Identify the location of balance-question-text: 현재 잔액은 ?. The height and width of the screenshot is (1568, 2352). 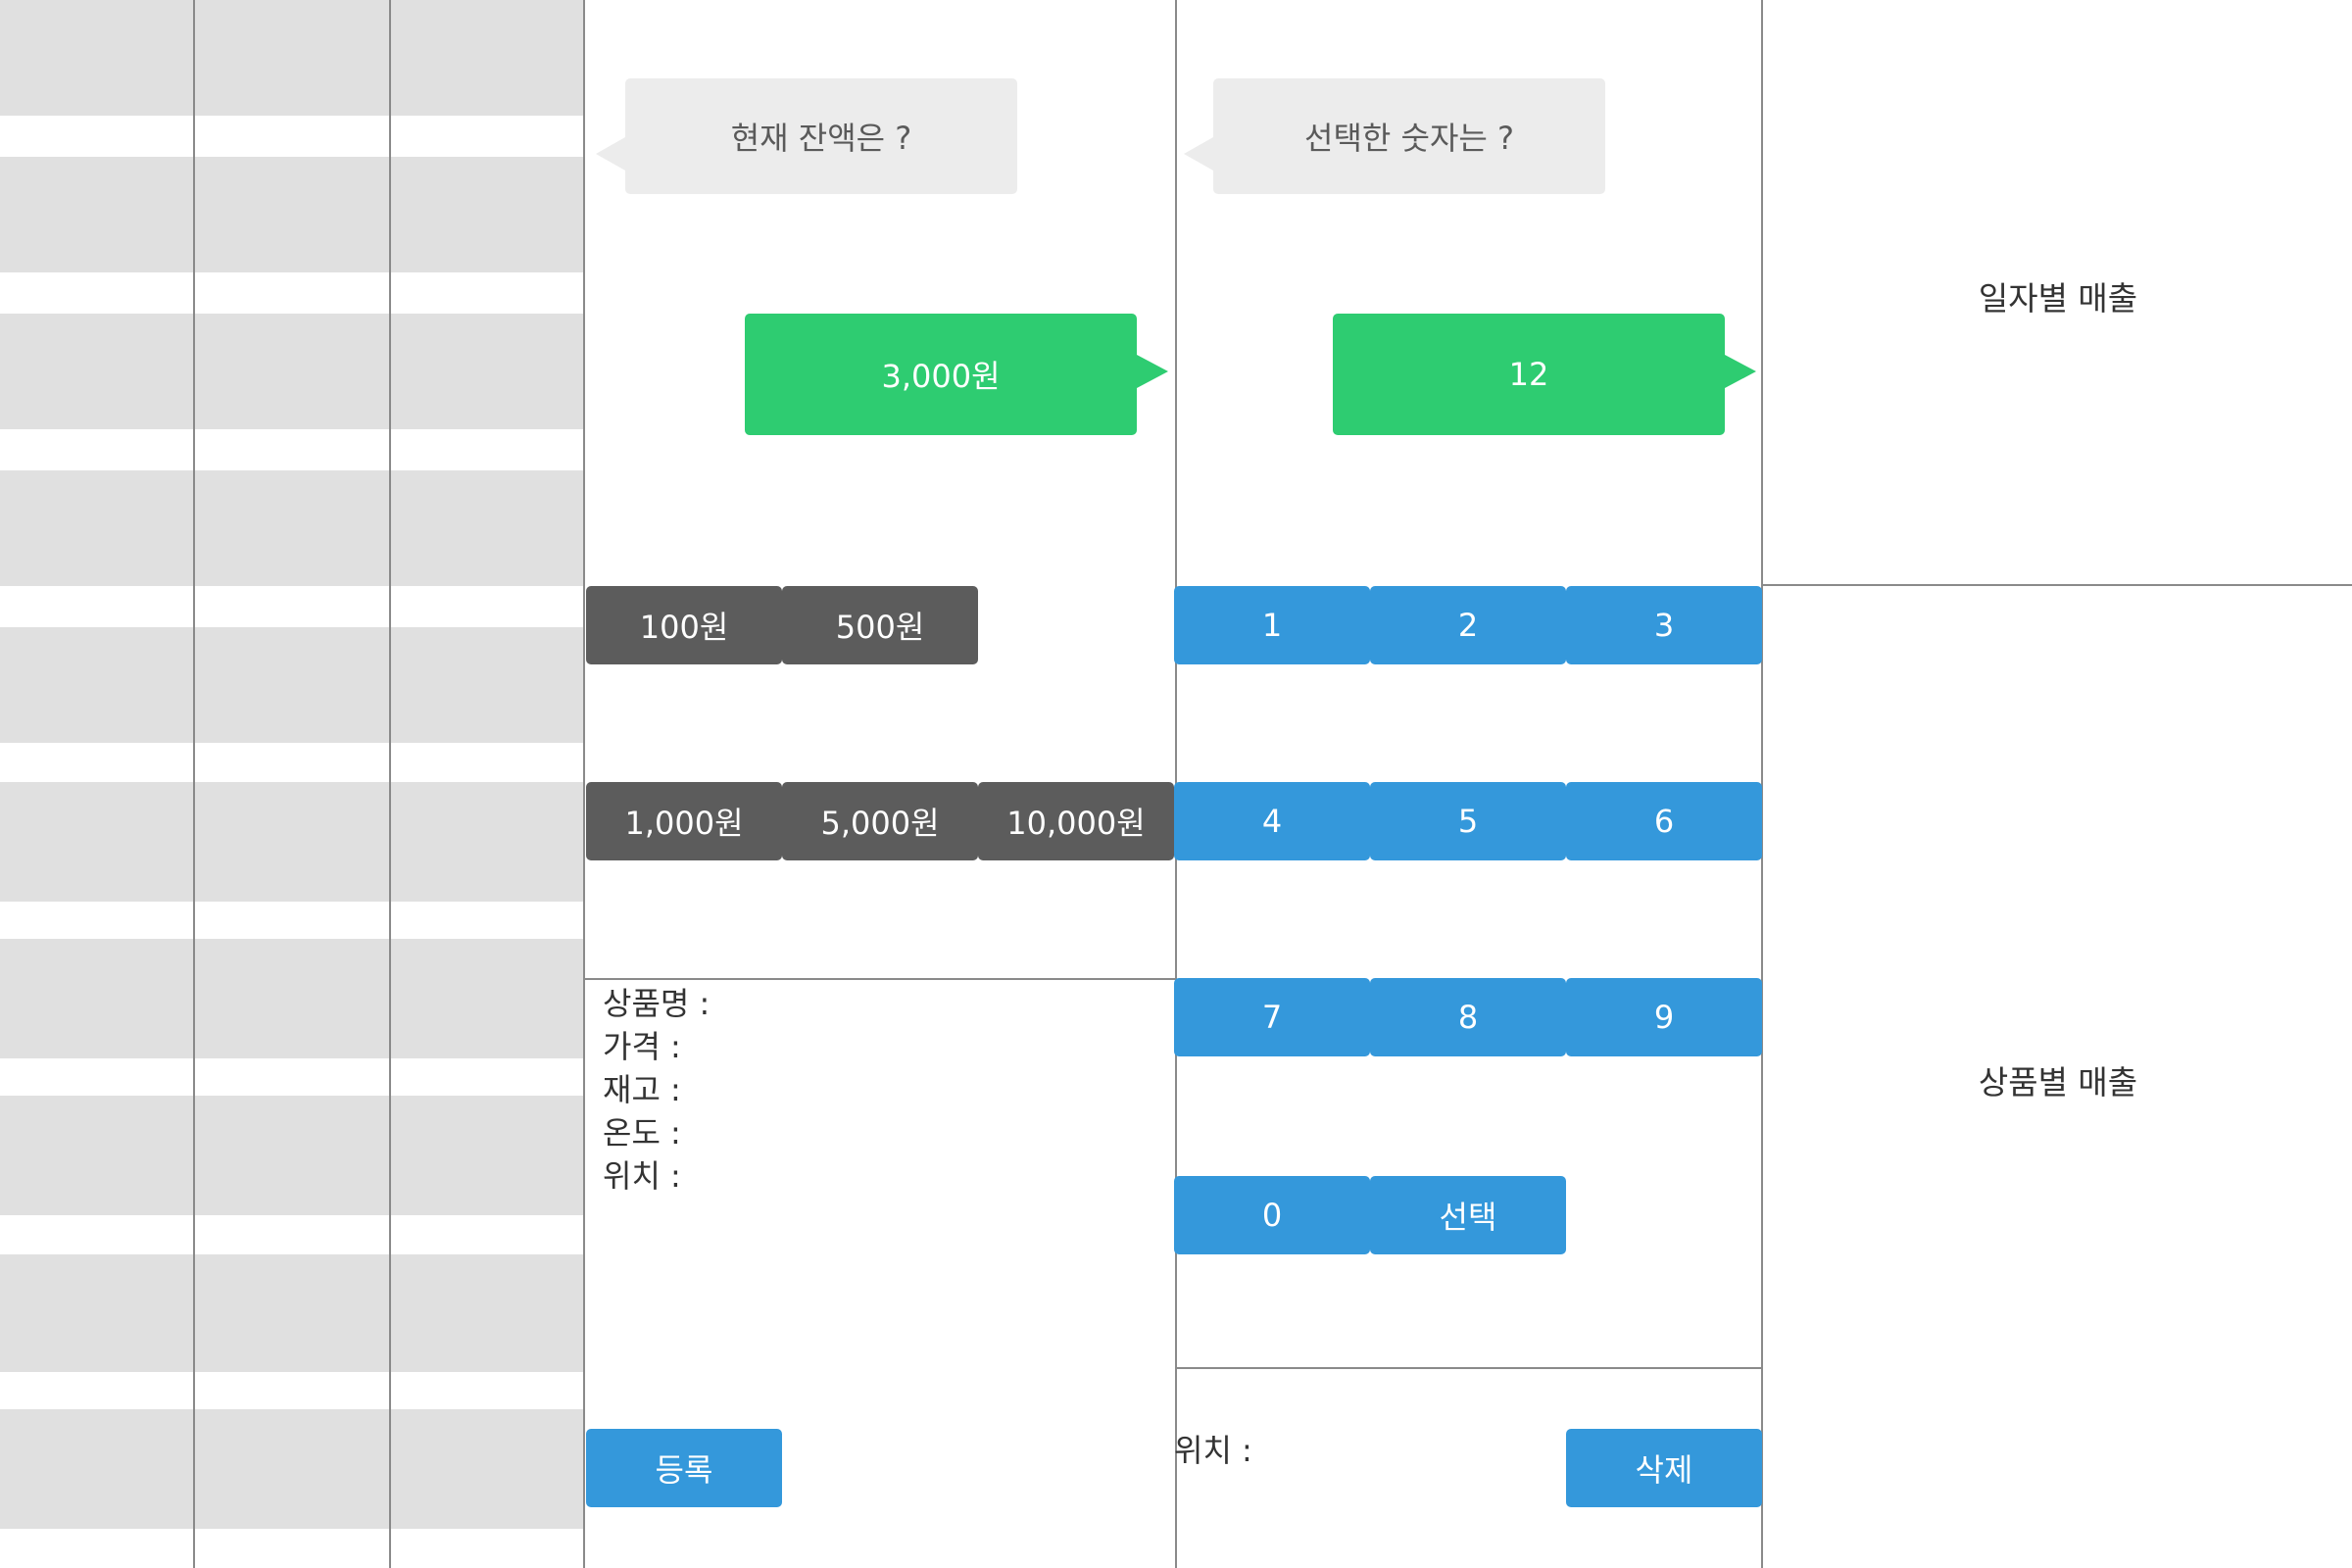
(821, 138).